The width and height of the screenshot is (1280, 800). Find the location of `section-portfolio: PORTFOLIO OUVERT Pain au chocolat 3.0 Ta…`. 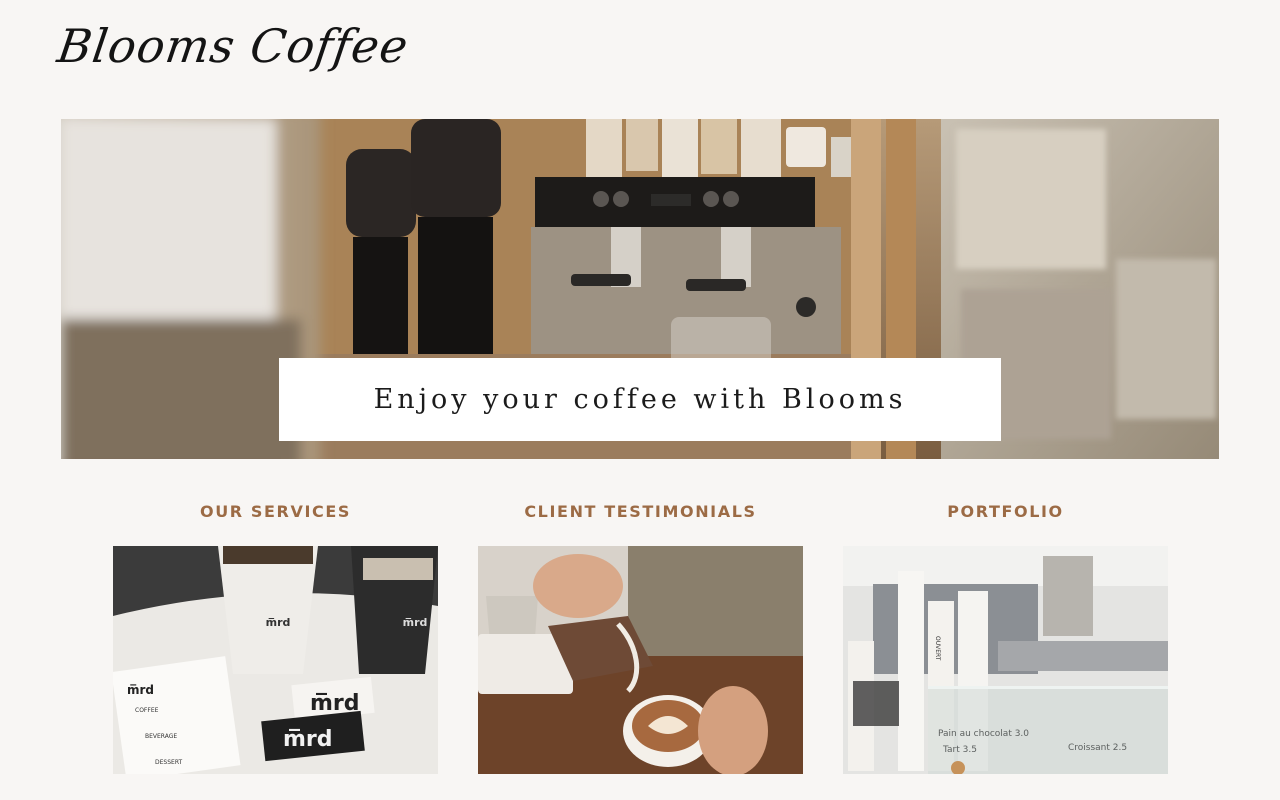

section-portfolio: PORTFOLIO OUVERT Pain au chocolat 3.0 Ta… is located at coordinates (1005, 637).